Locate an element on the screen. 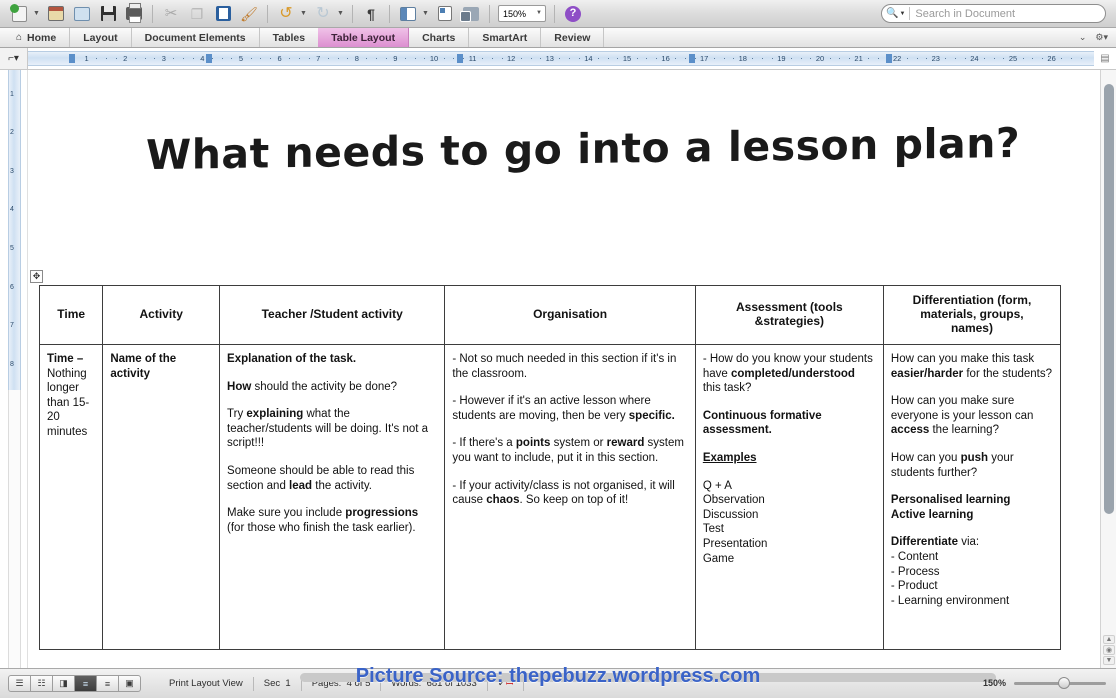 This screenshot has height=698, width=1116. outline-view-button: ☷ is located at coordinates (41, 683).